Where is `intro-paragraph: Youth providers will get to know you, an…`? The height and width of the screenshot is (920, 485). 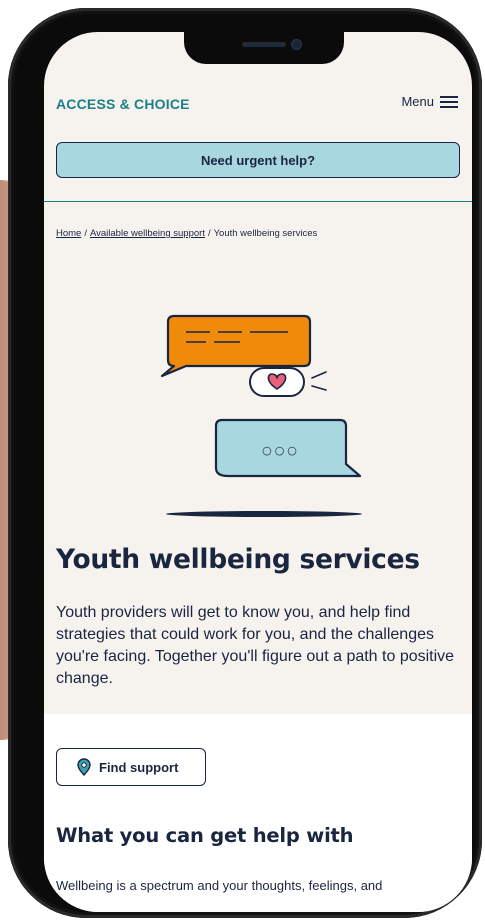
intro-paragraph: Youth providers will get to know you, an… is located at coordinates (255, 645).